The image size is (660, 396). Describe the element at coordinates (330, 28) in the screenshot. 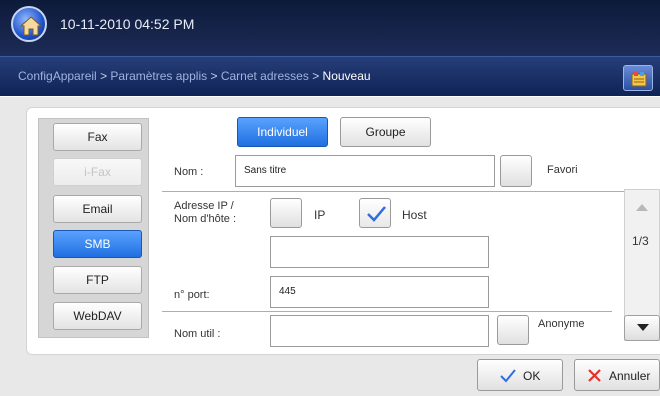

I see `top-bar: 10-11-2010 04:52 PM` at that location.